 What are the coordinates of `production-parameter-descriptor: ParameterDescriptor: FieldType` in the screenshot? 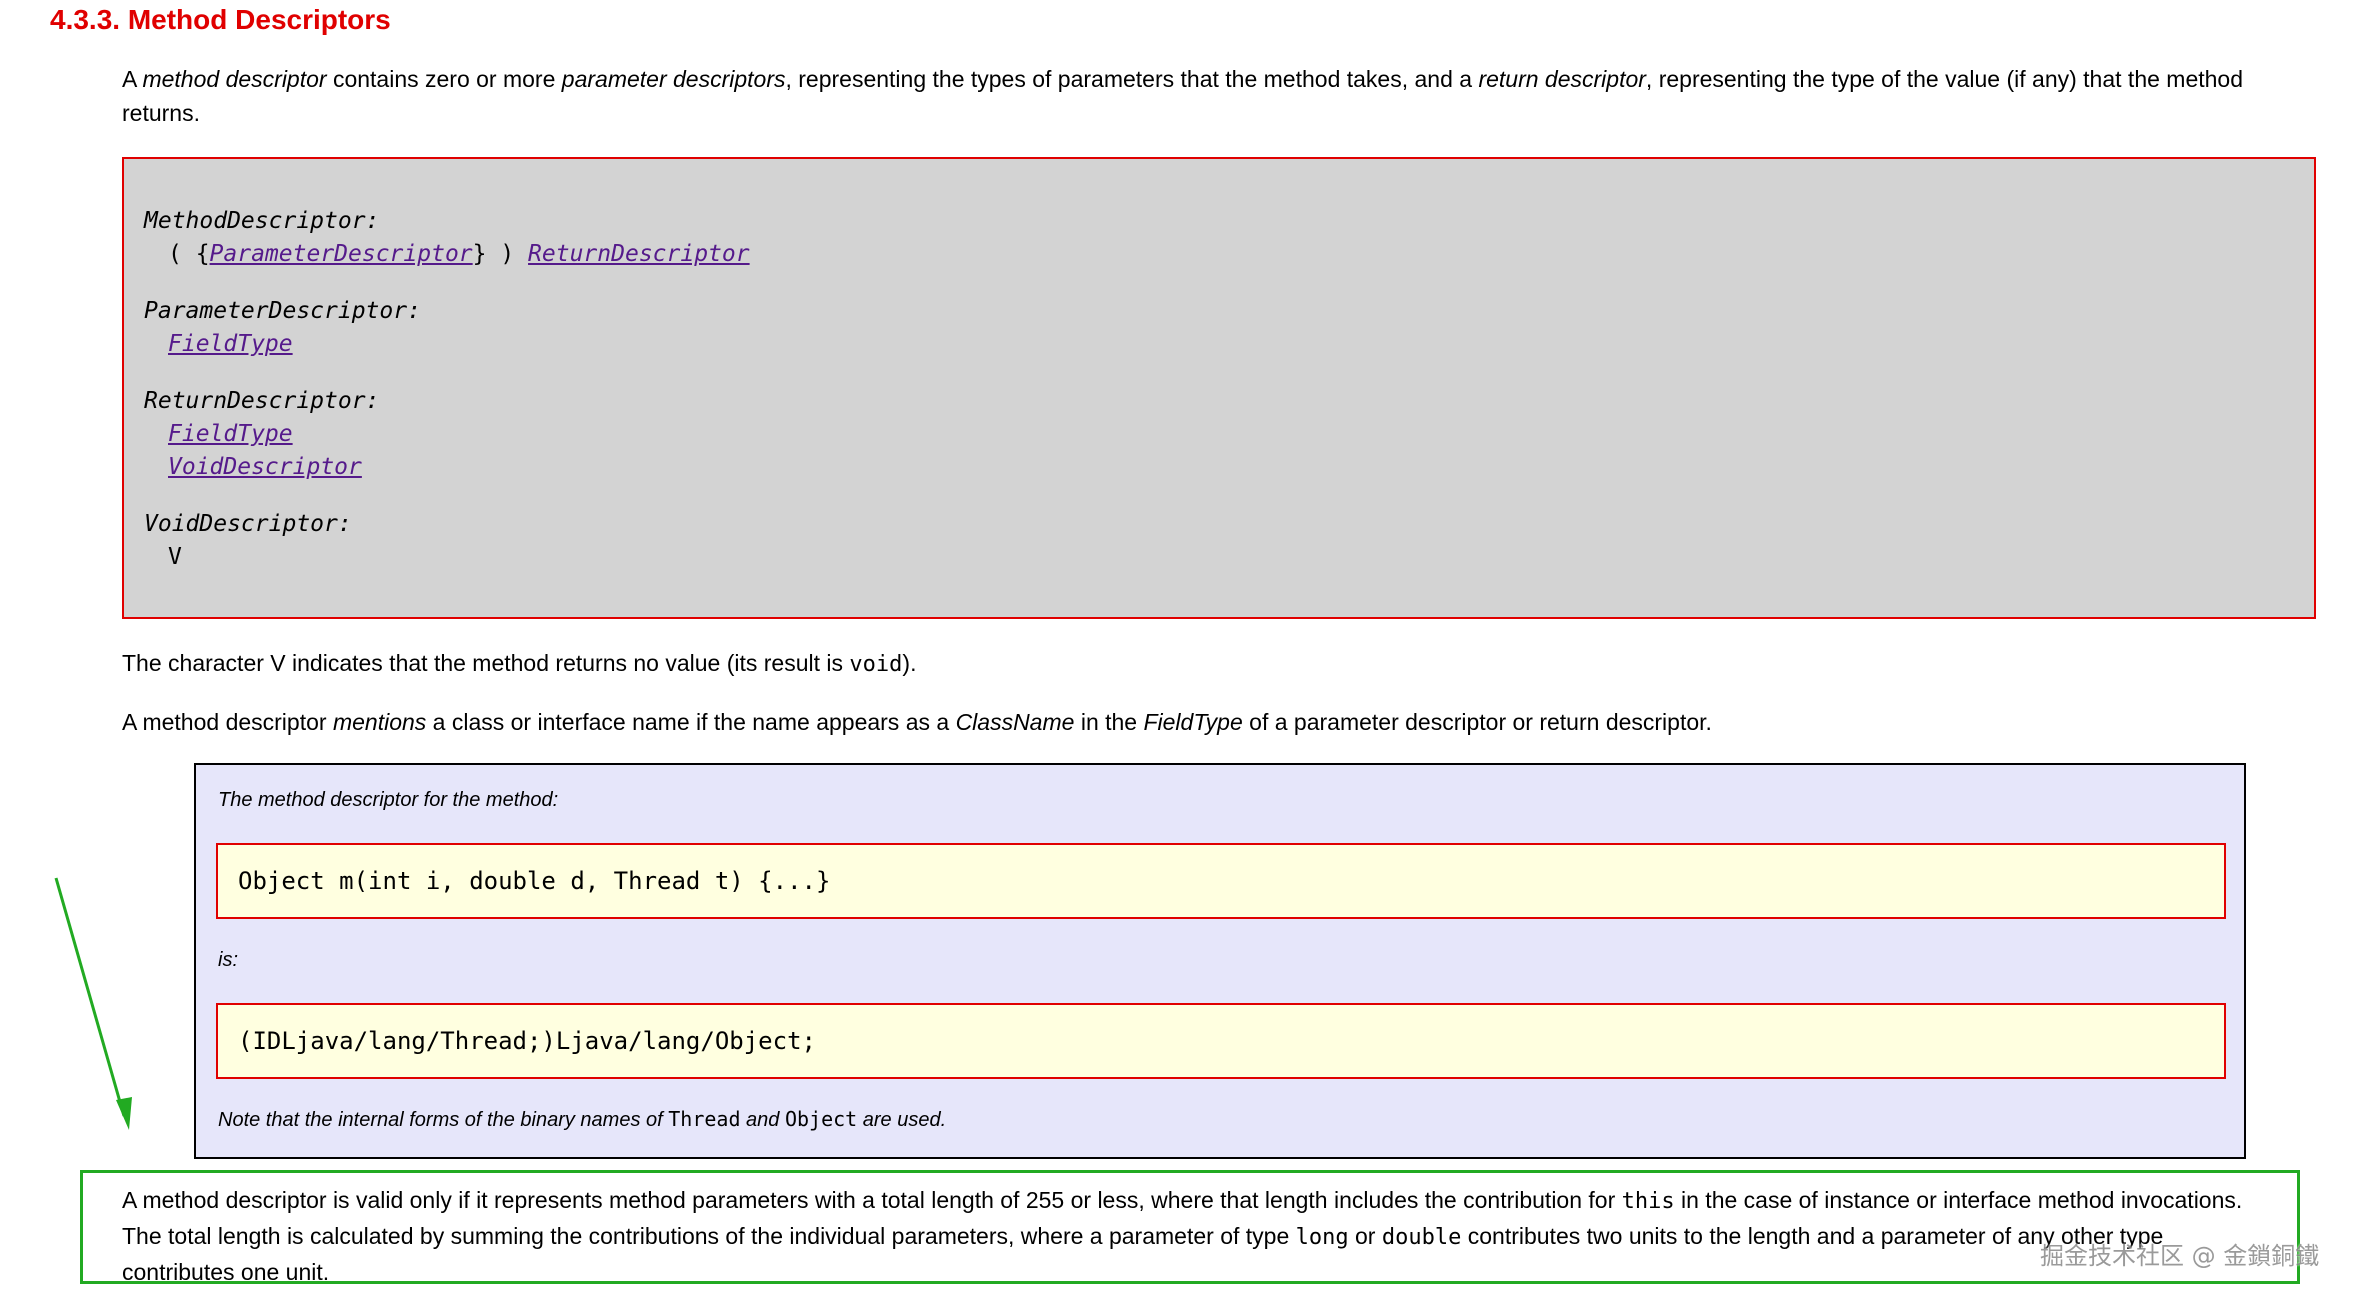 It's located at (1219, 328).